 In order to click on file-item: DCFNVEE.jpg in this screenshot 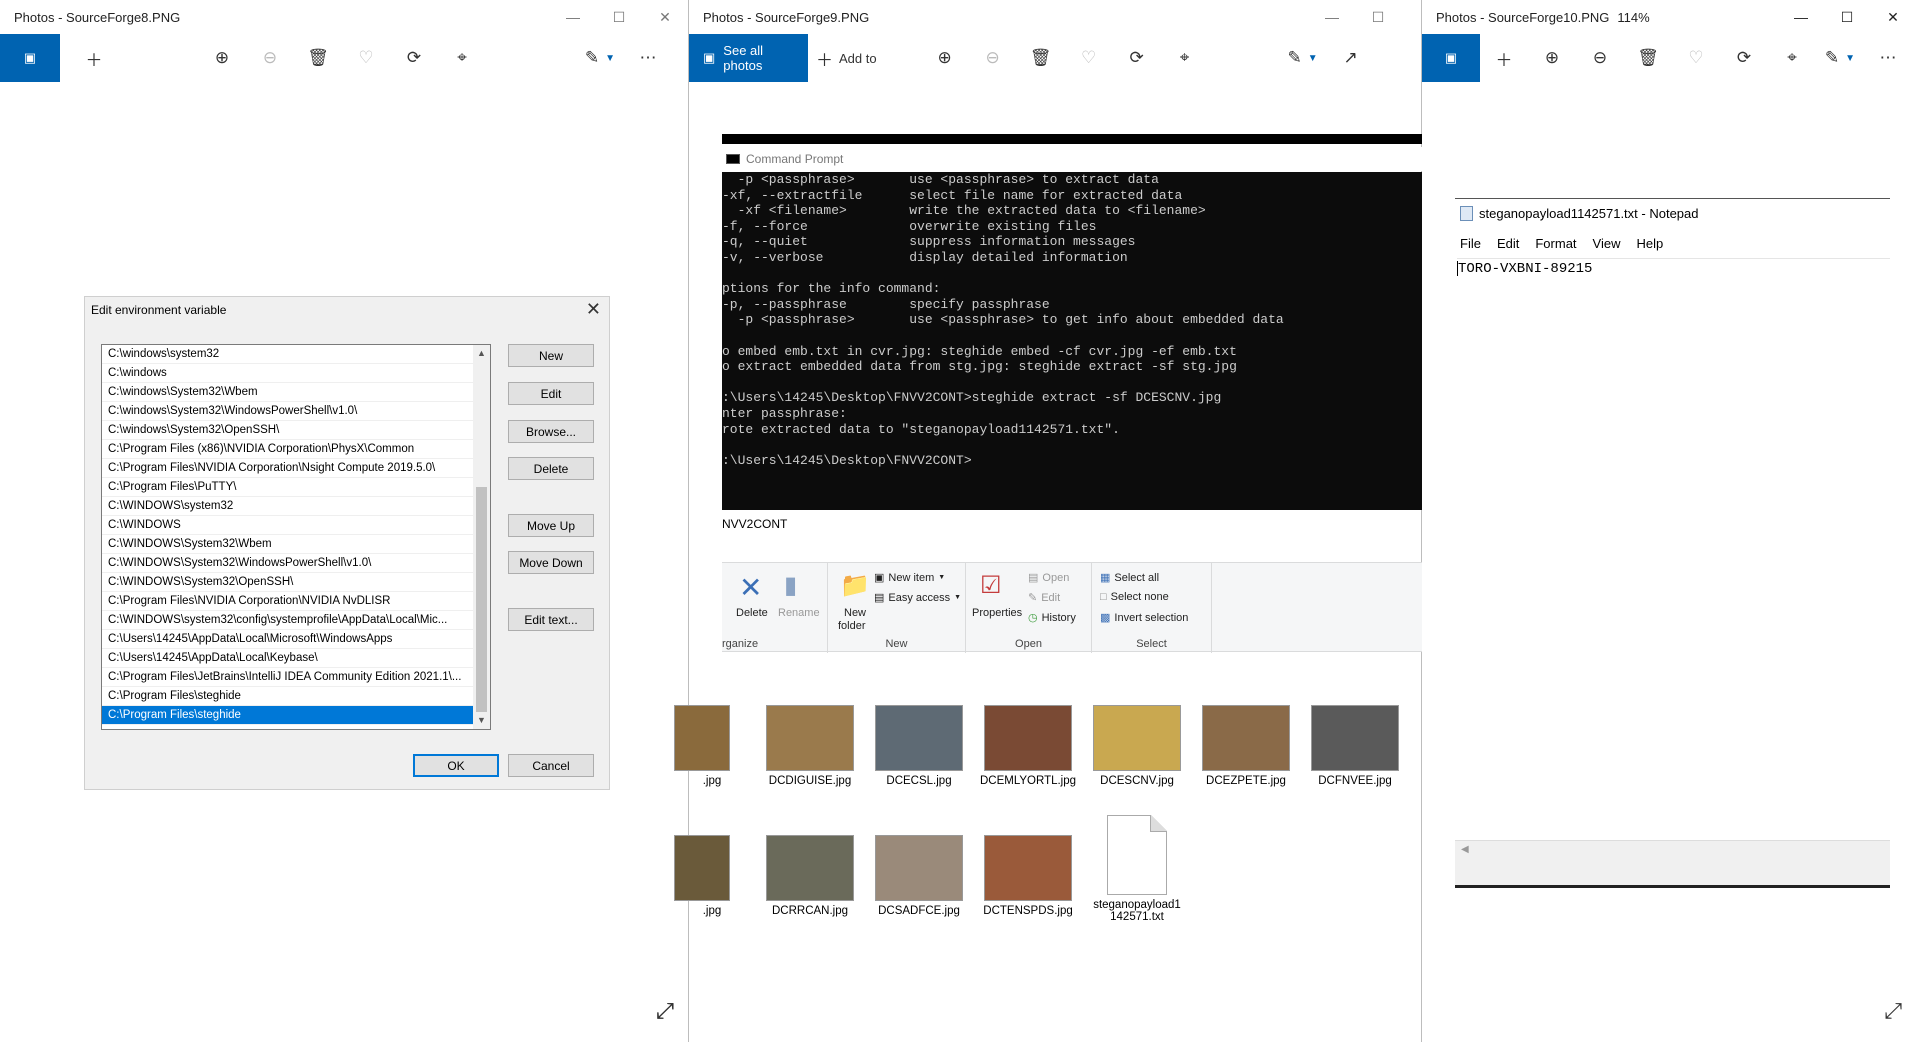, I will do `click(1355, 746)`.